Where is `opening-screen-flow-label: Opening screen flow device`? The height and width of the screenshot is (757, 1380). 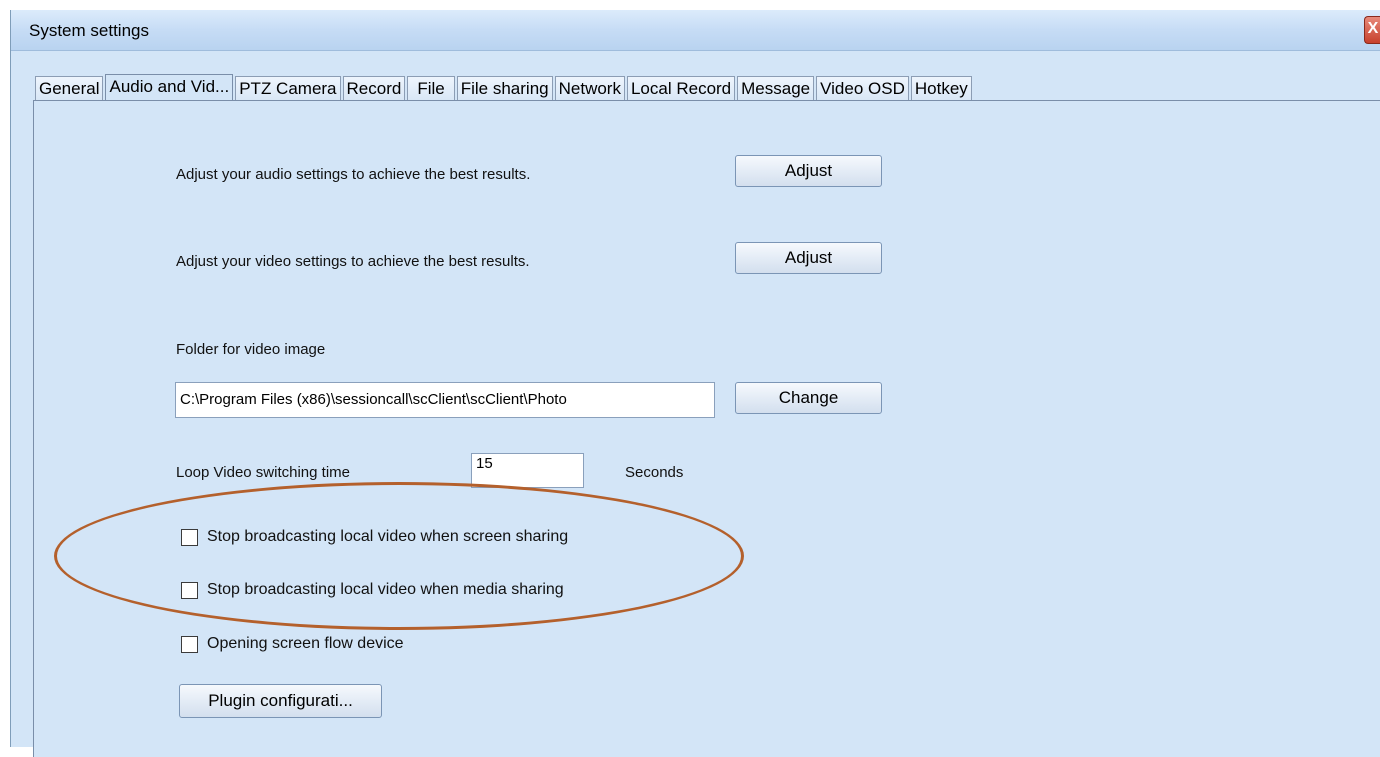 opening-screen-flow-label: Opening screen flow device is located at coordinates (305, 643).